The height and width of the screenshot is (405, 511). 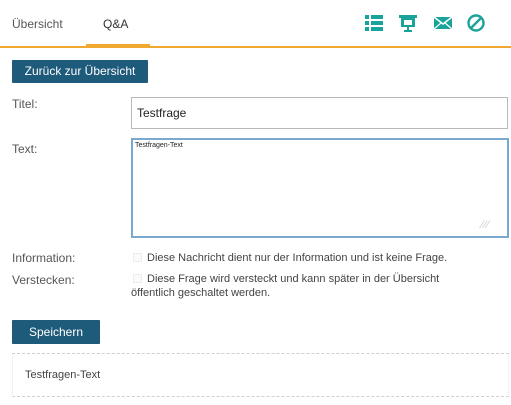 What do you see at coordinates (408, 23) in the screenshot?
I see `presentation-icon` at bounding box center [408, 23].